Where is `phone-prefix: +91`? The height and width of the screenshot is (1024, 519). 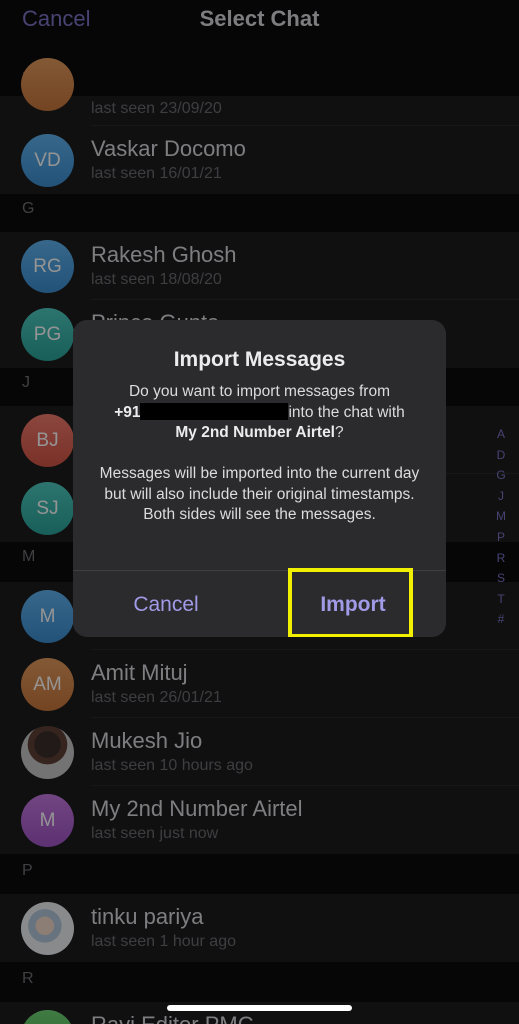
phone-prefix: +91 is located at coordinates (127, 412).